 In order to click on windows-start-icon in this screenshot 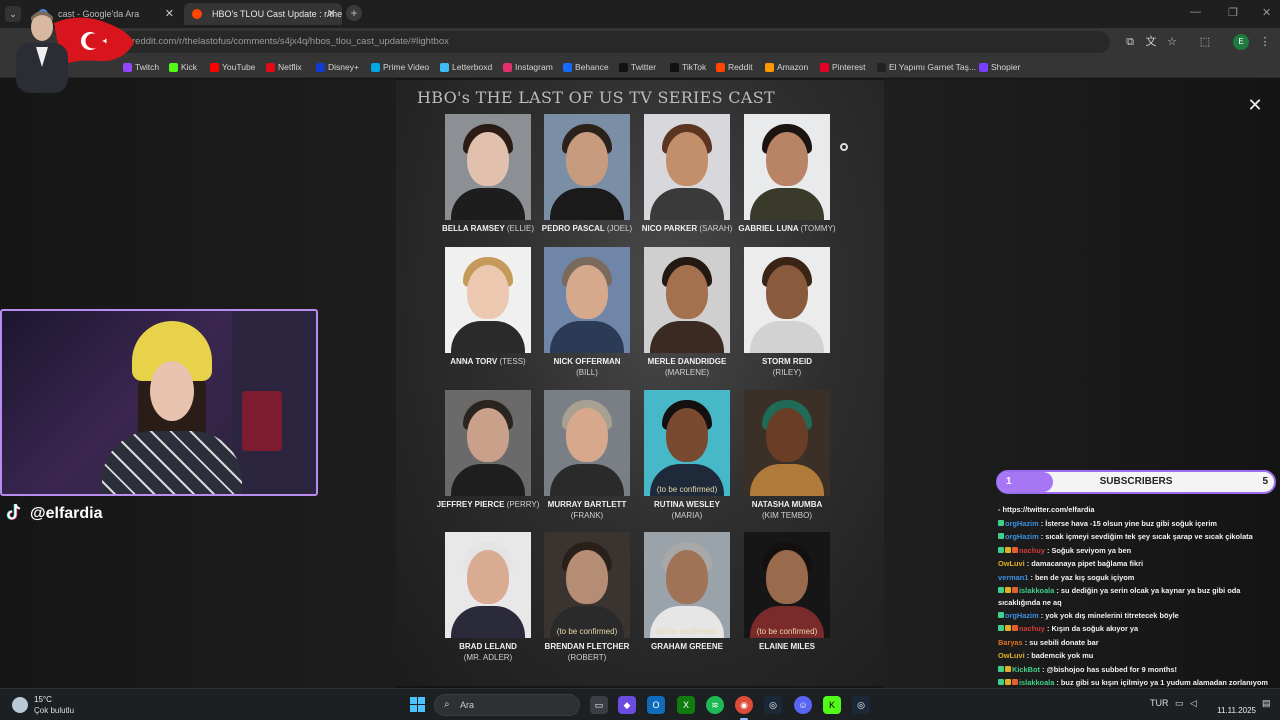, I will do `click(418, 705)`.